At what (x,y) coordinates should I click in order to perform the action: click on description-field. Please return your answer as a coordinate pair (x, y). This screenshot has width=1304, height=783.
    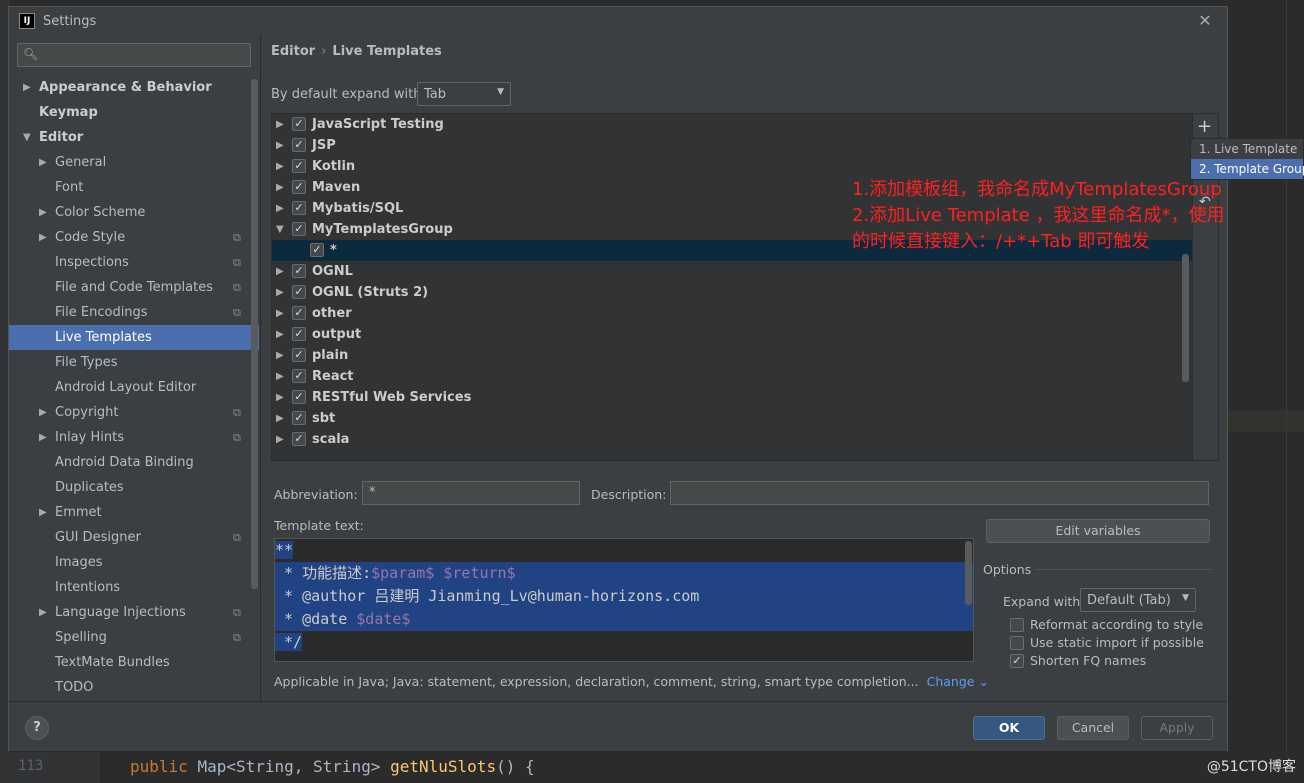
    Looking at the image, I should click on (939, 493).